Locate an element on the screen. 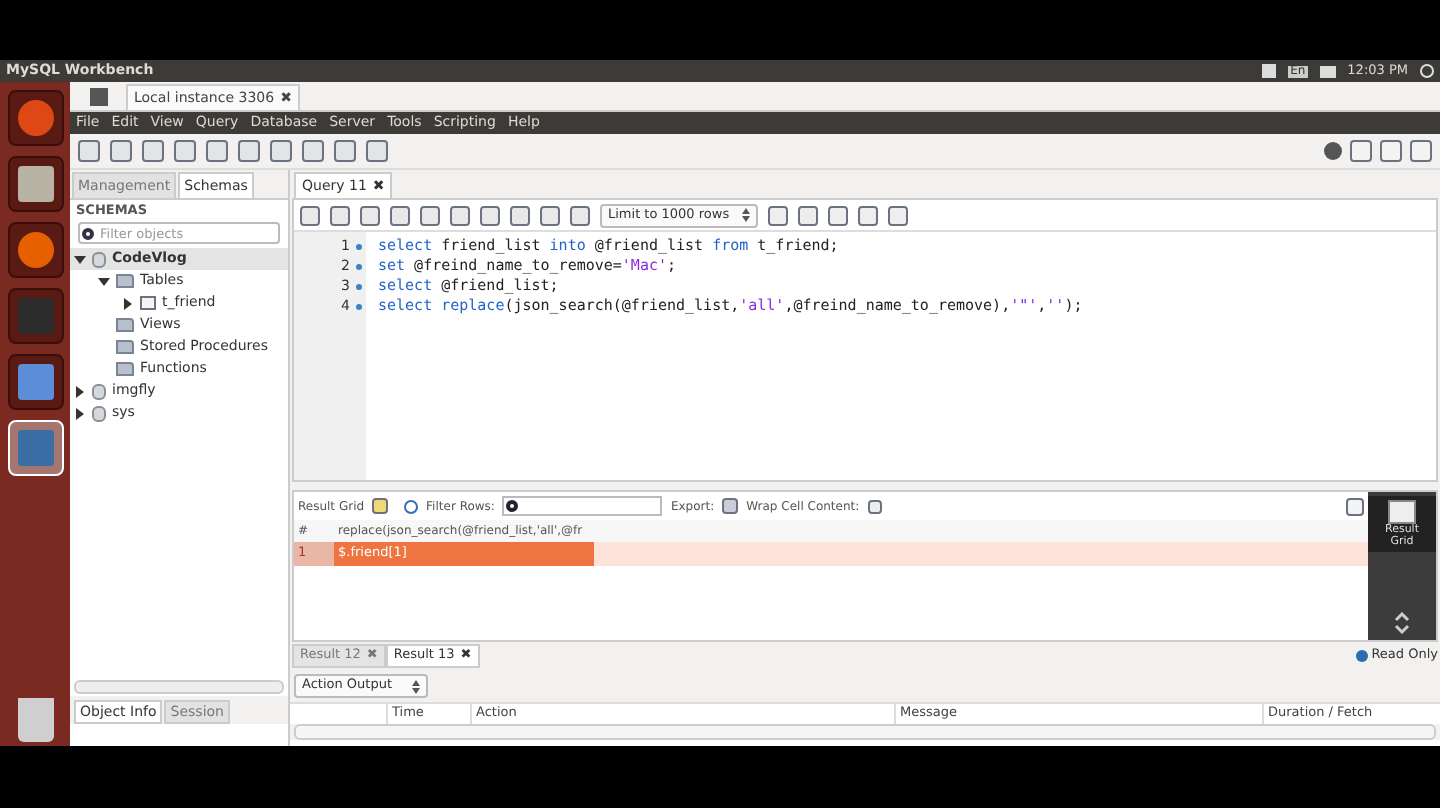  filter-rows-field is located at coordinates (582, 506).